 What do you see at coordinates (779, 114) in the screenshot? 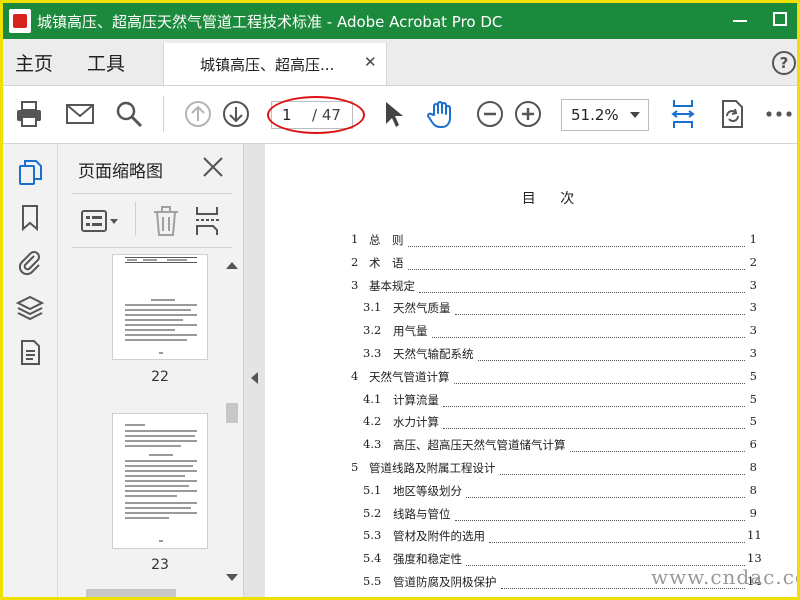
I see `more-icon` at bounding box center [779, 114].